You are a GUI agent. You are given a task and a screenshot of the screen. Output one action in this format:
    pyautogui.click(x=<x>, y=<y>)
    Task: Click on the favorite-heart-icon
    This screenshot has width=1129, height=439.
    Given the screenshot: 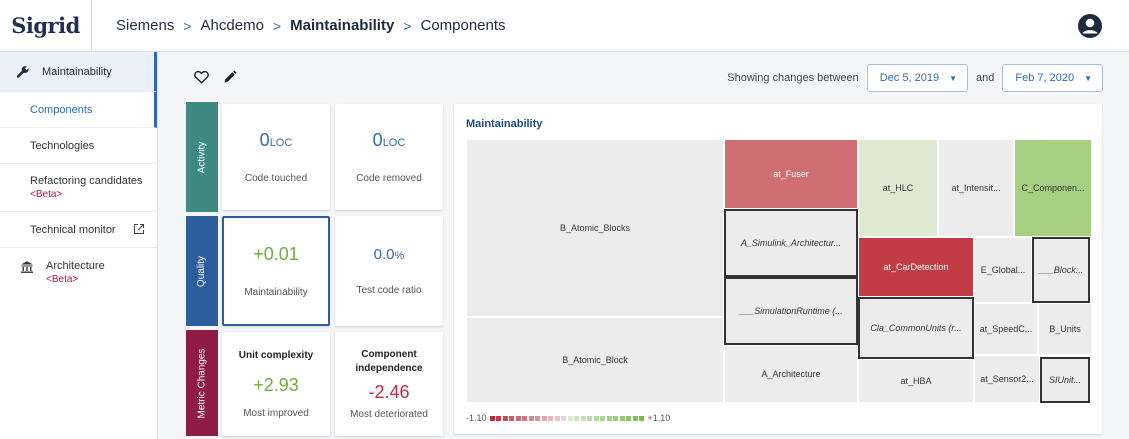 What is the action you would take?
    pyautogui.click(x=201, y=77)
    